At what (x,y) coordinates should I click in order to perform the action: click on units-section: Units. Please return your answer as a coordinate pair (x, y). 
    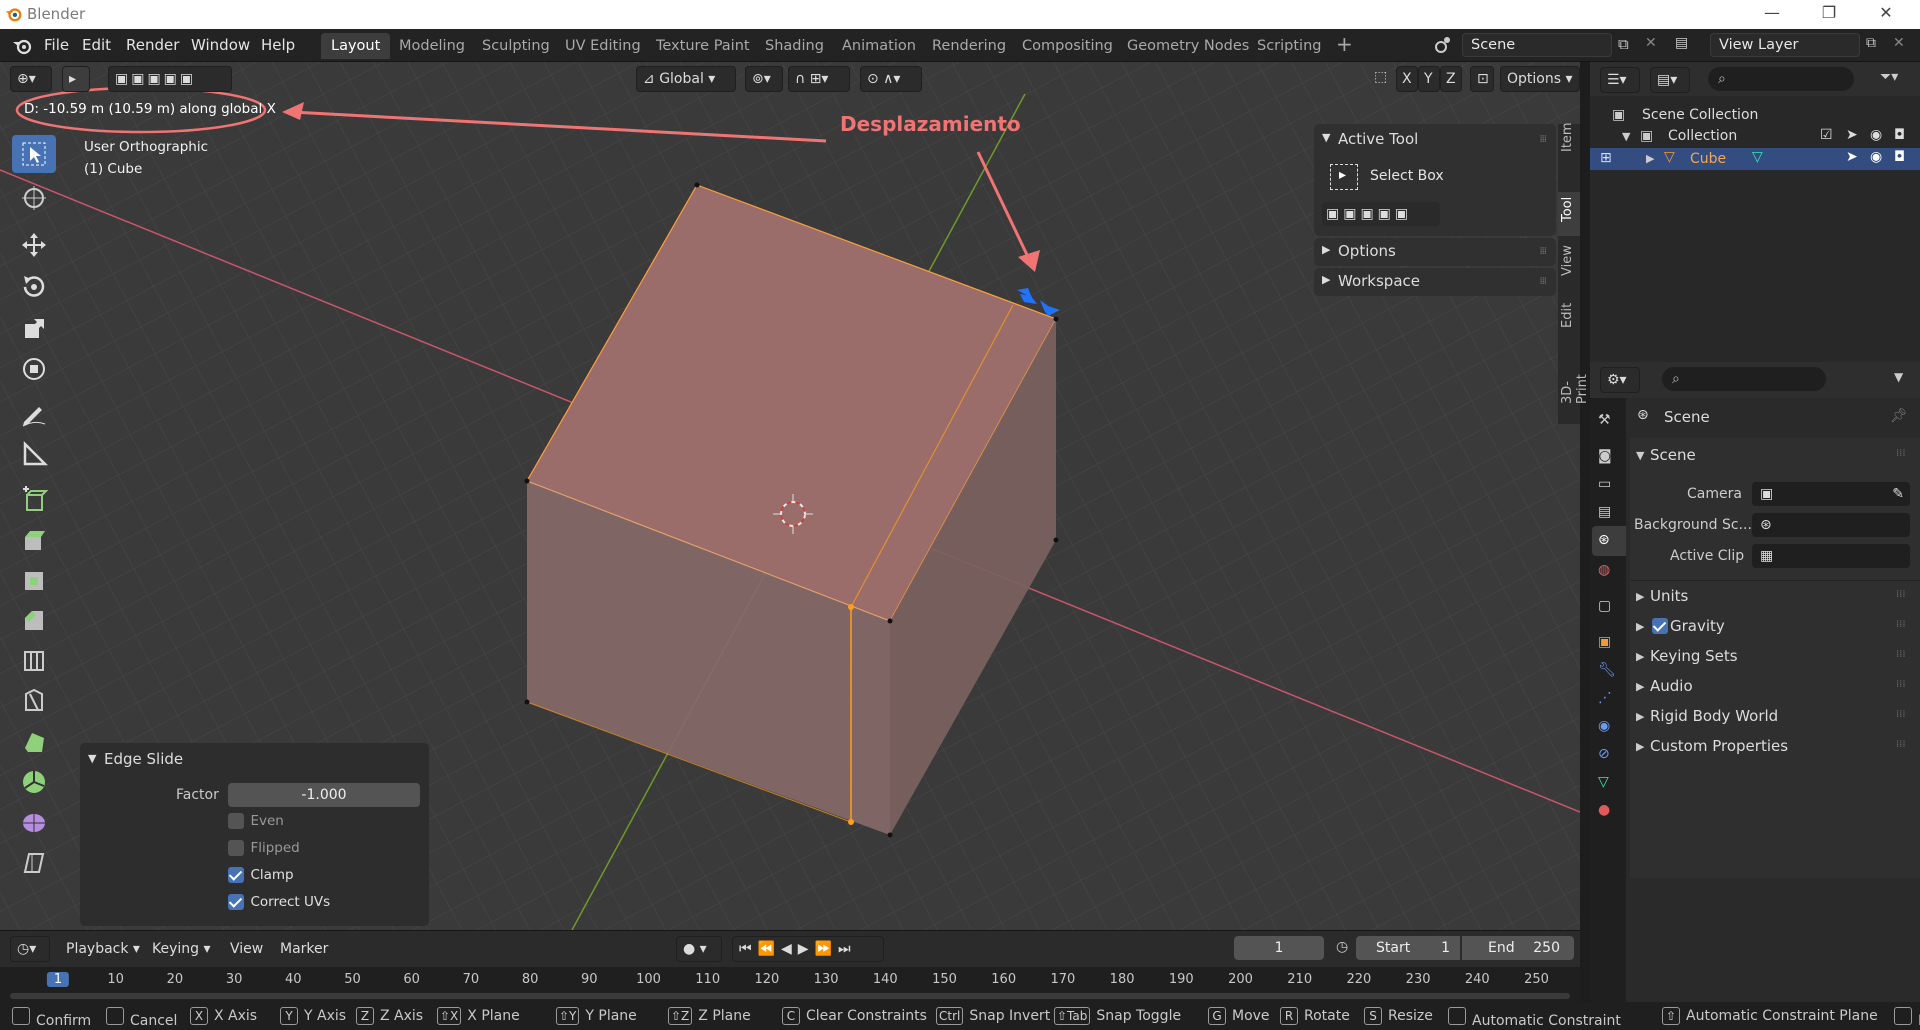
    Looking at the image, I should click on (1669, 596).